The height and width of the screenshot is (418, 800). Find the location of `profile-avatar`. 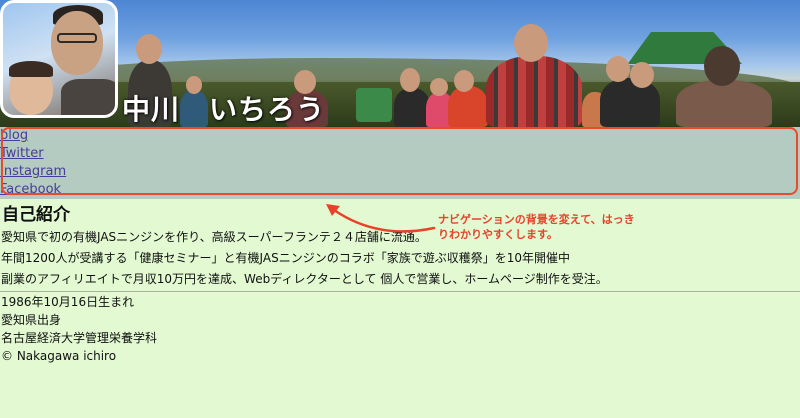

profile-avatar is located at coordinates (59, 59).